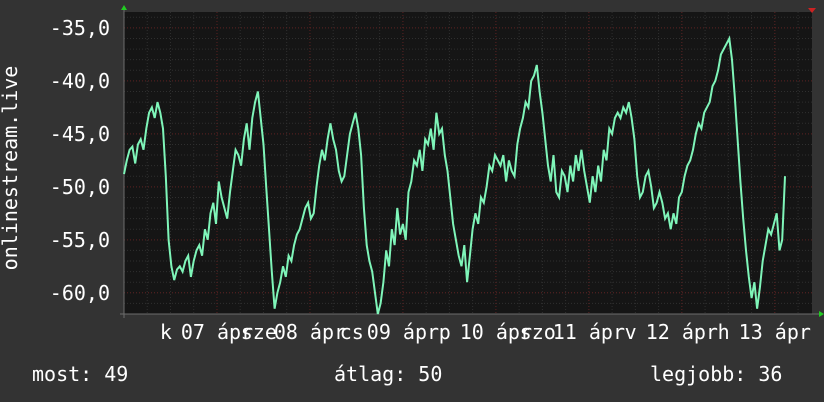 Image resolution: width=824 pixels, height=402 pixels. Describe the element at coordinates (80, 240) in the screenshot. I see `y-tick-label: -55,0` at that location.